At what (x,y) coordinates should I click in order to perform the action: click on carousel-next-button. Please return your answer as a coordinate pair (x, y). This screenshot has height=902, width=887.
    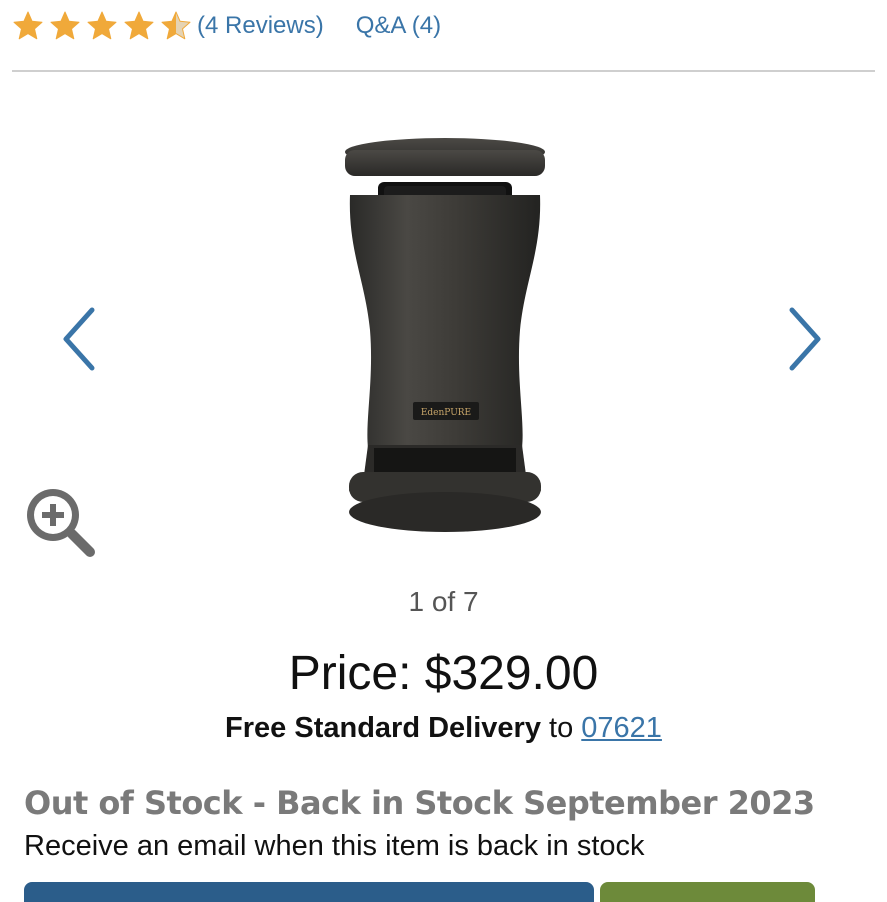
    Looking at the image, I should click on (806, 339).